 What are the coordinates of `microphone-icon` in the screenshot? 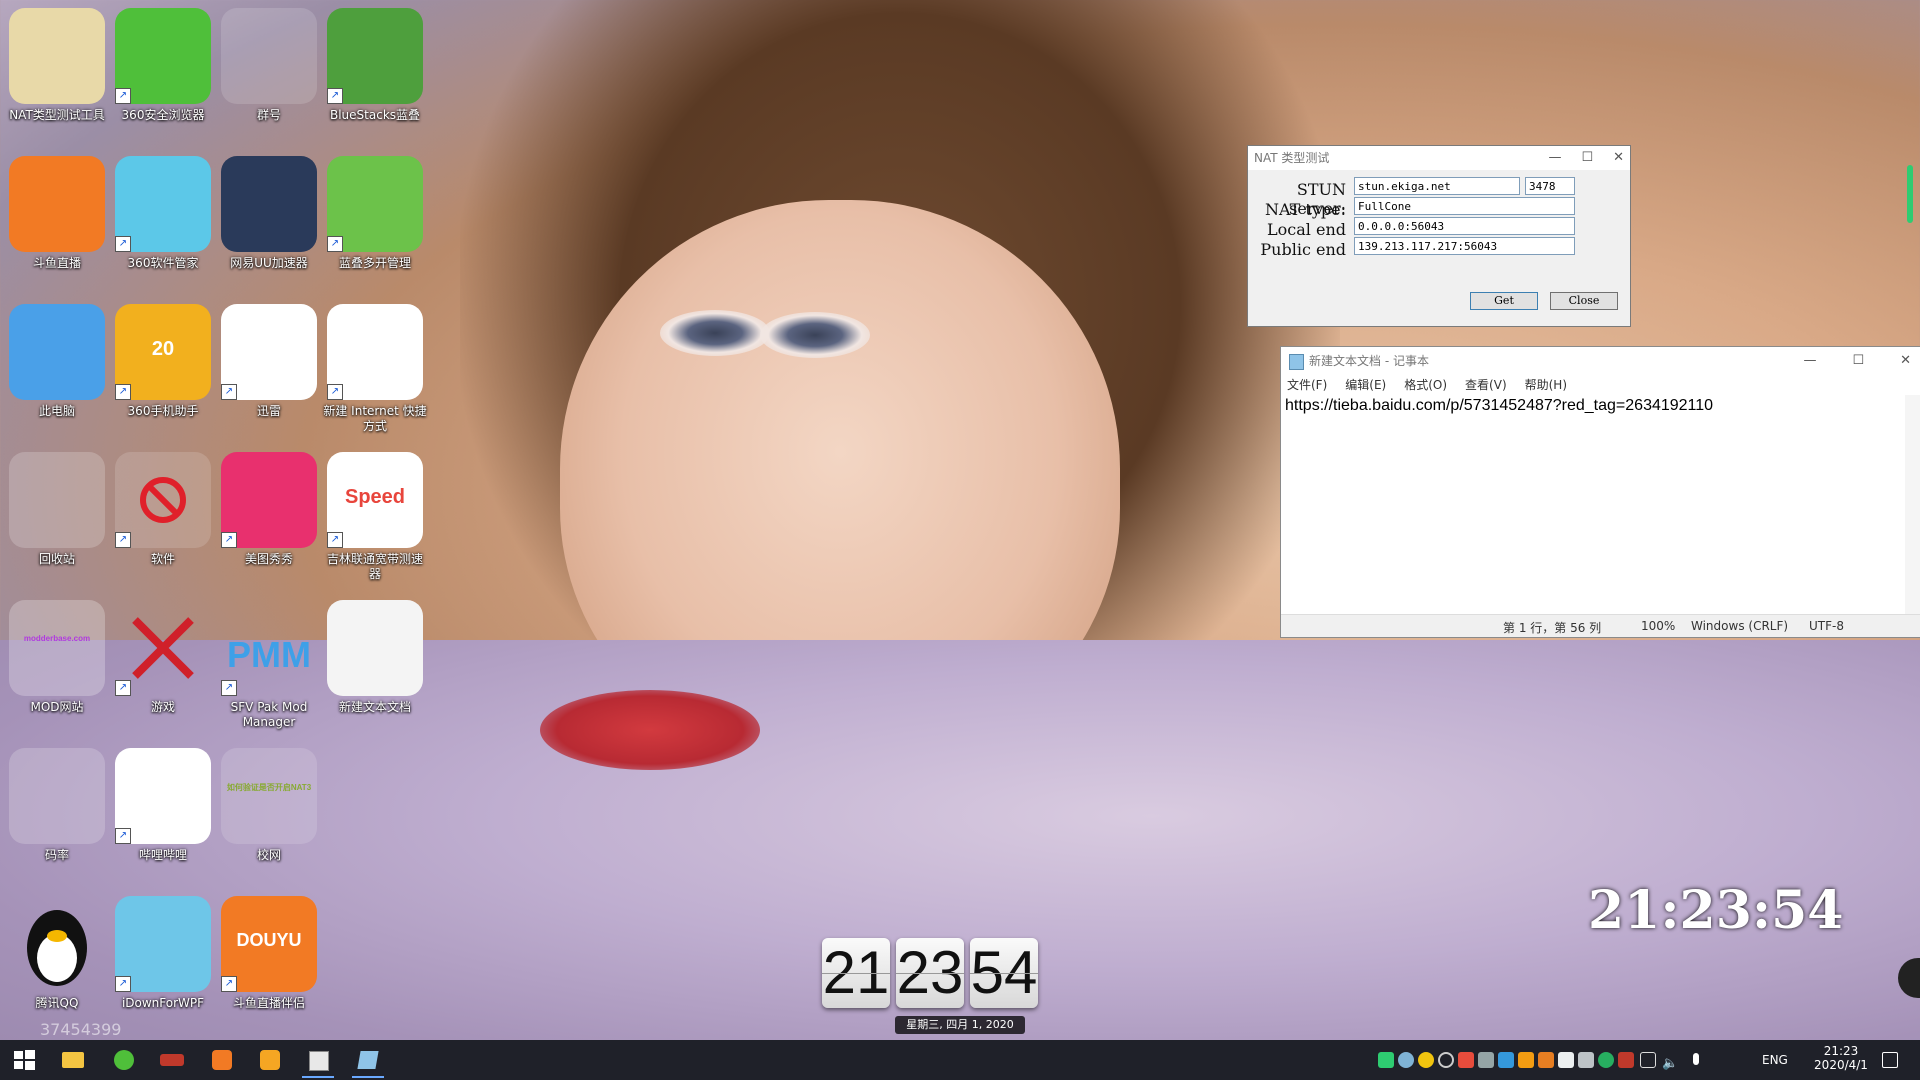 It's located at (1696, 1060).